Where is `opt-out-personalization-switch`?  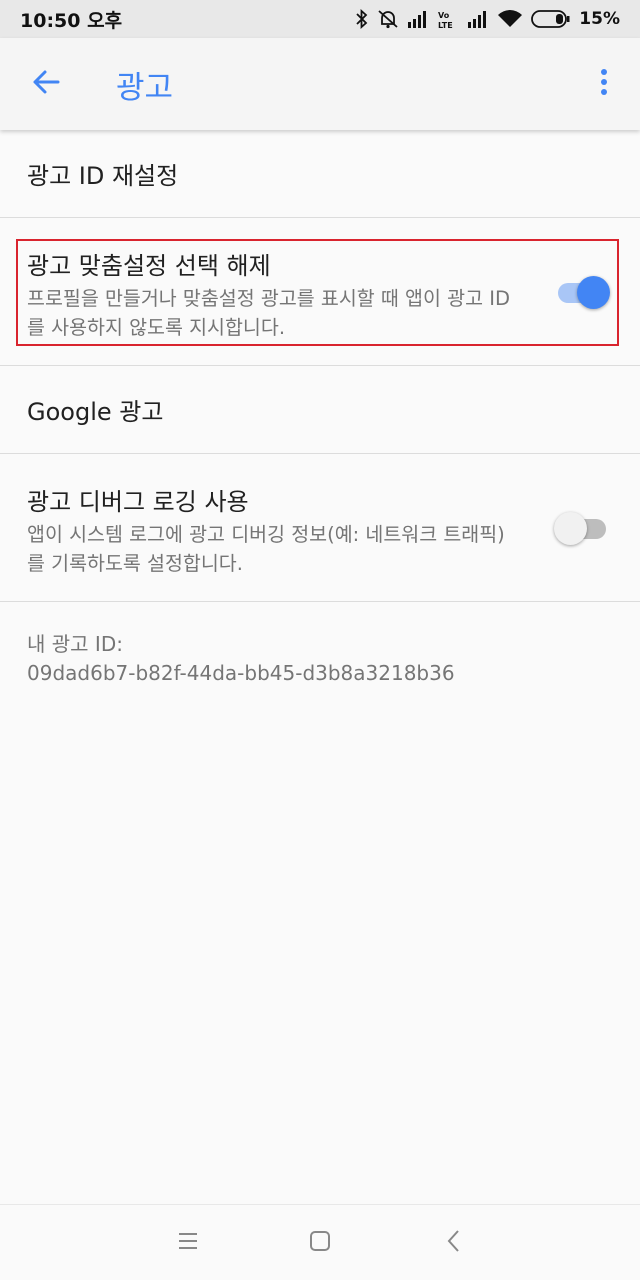
opt-out-personalization-switch is located at coordinates (582, 292).